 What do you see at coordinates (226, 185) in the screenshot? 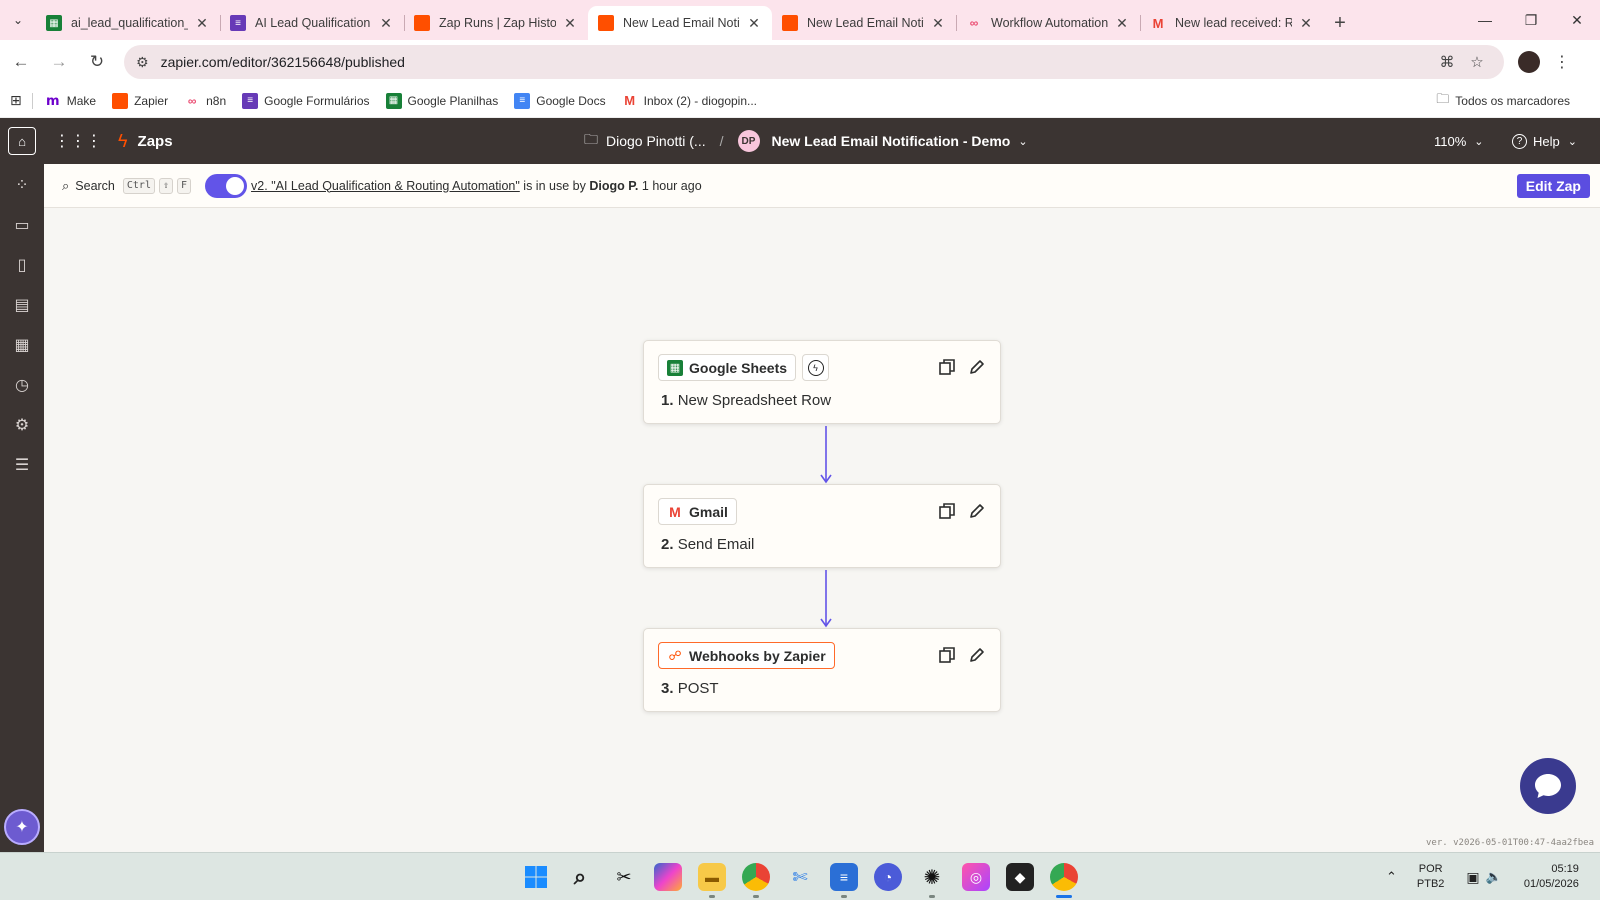
I see `zap-on-toggle` at bounding box center [226, 185].